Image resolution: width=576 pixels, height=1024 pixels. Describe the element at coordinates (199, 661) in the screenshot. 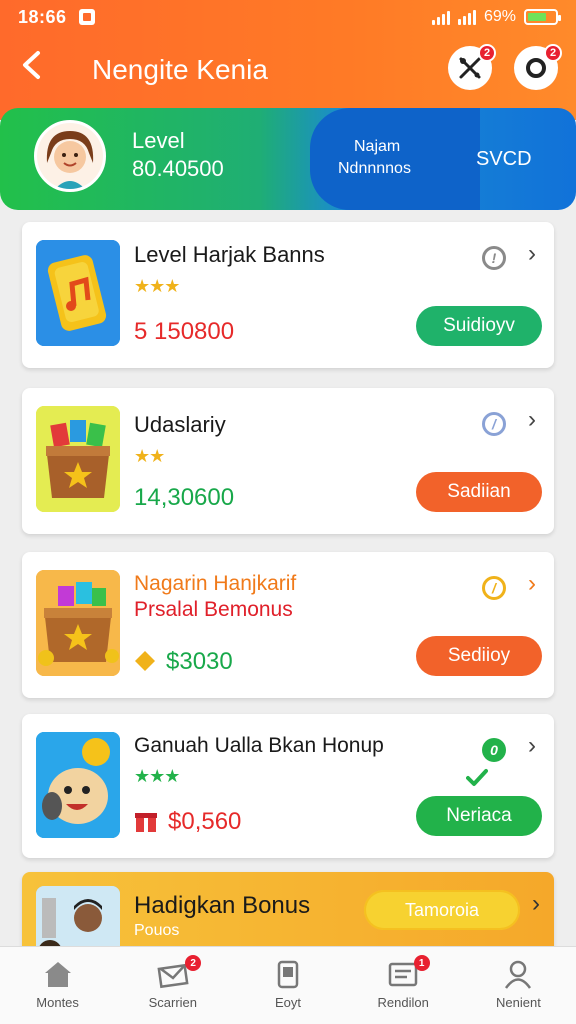

I see `card-amount: $3030` at that location.